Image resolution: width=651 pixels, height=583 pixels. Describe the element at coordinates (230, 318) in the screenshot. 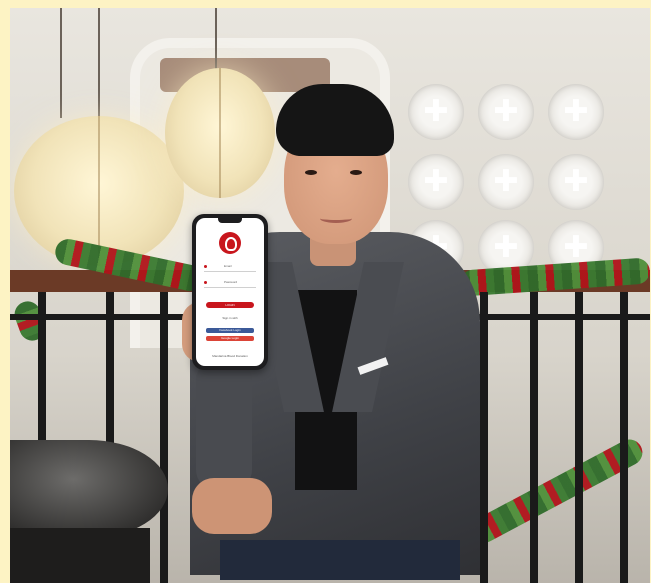

I see `sign-in-with-label: Sign in with` at that location.